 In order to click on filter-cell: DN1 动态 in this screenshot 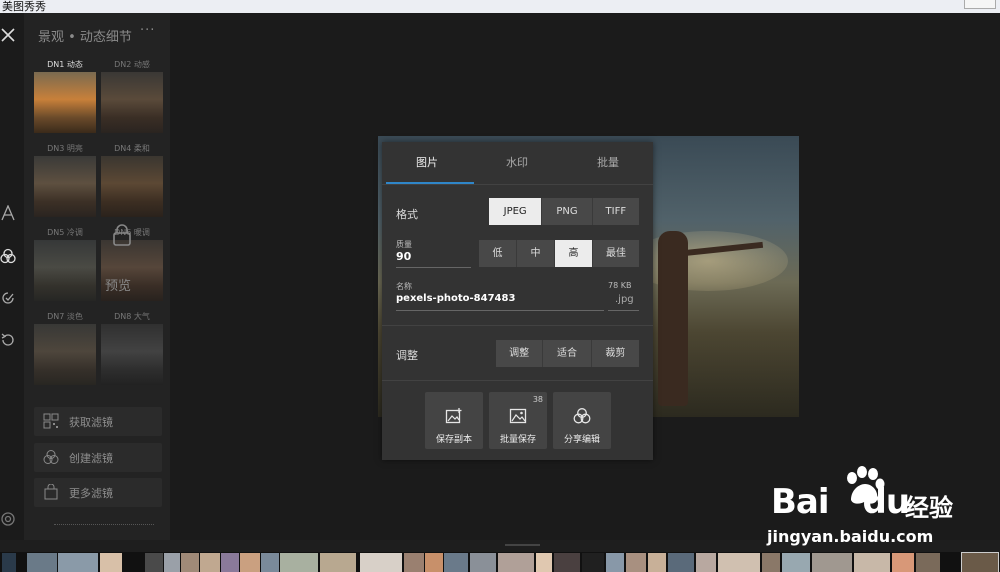, I will do `click(65, 96)`.